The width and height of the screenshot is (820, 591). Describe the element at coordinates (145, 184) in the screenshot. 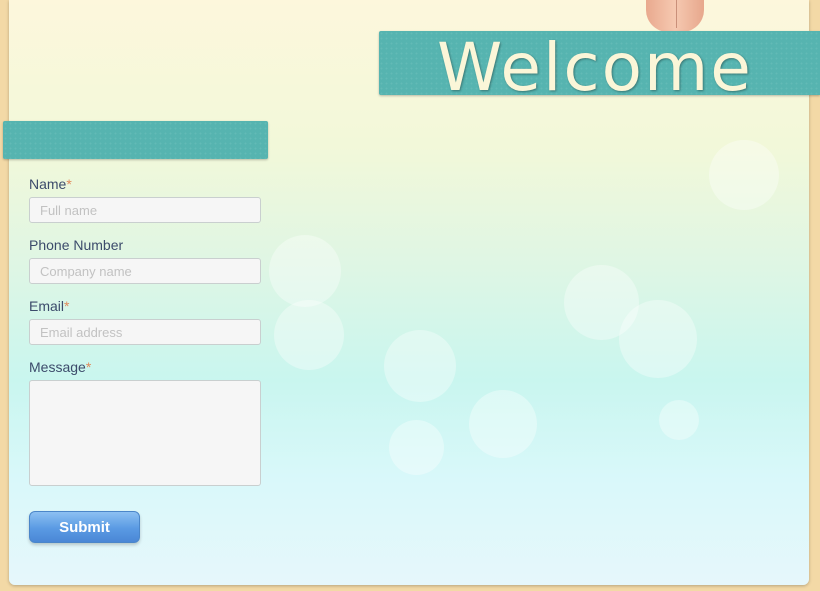

I see `name-label: Name*` at that location.